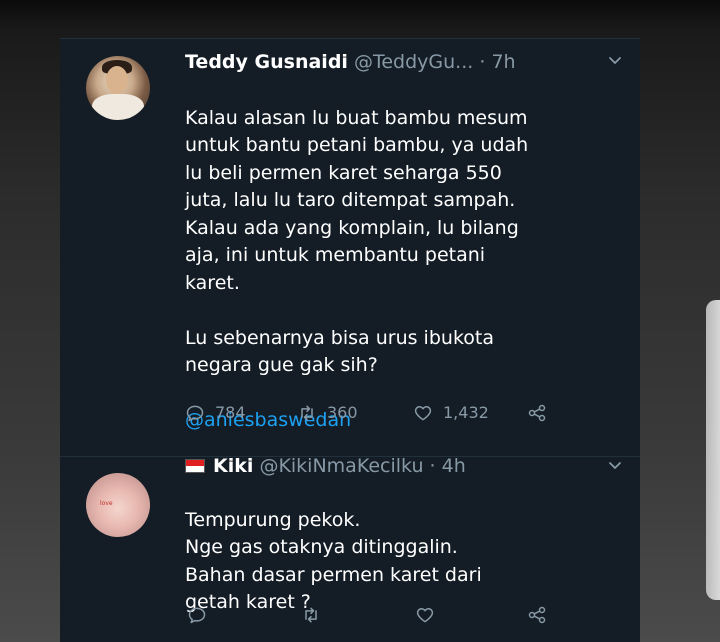  I want to click on like-button: 1,432, so click(451, 413).